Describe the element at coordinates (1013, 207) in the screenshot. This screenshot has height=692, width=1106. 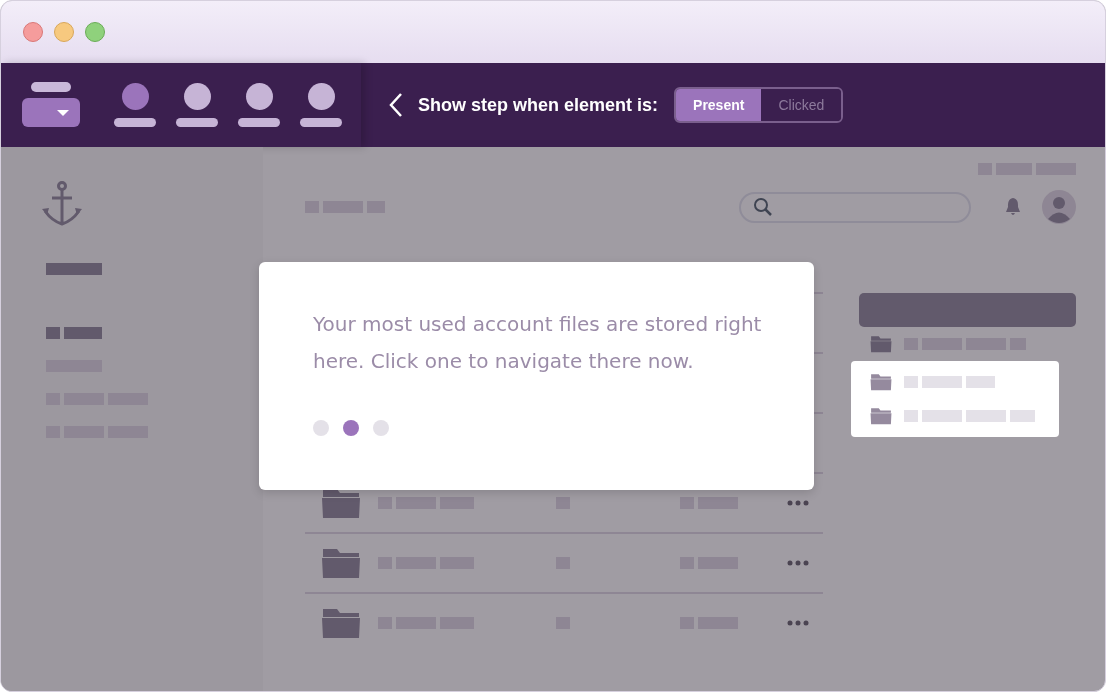
I see `bell-icon` at that location.